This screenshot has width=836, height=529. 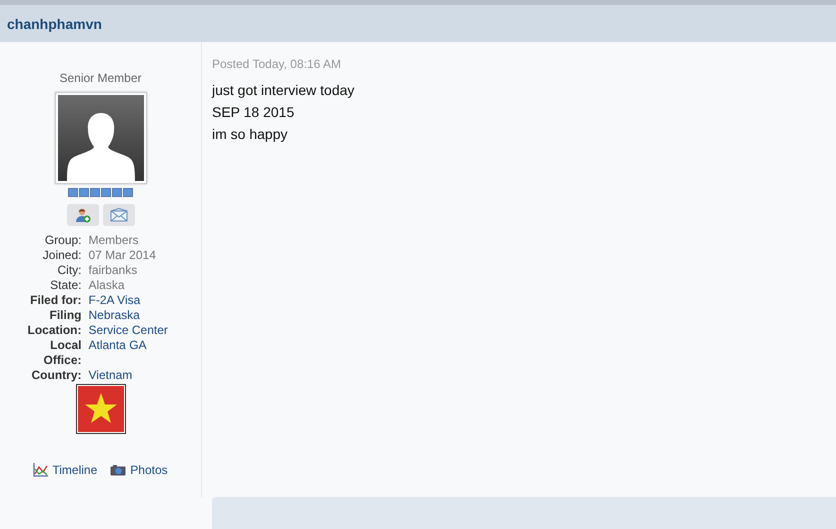 What do you see at coordinates (113, 270) in the screenshot?
I see `field-value: fairbanks` at bounding box center [113, 270].